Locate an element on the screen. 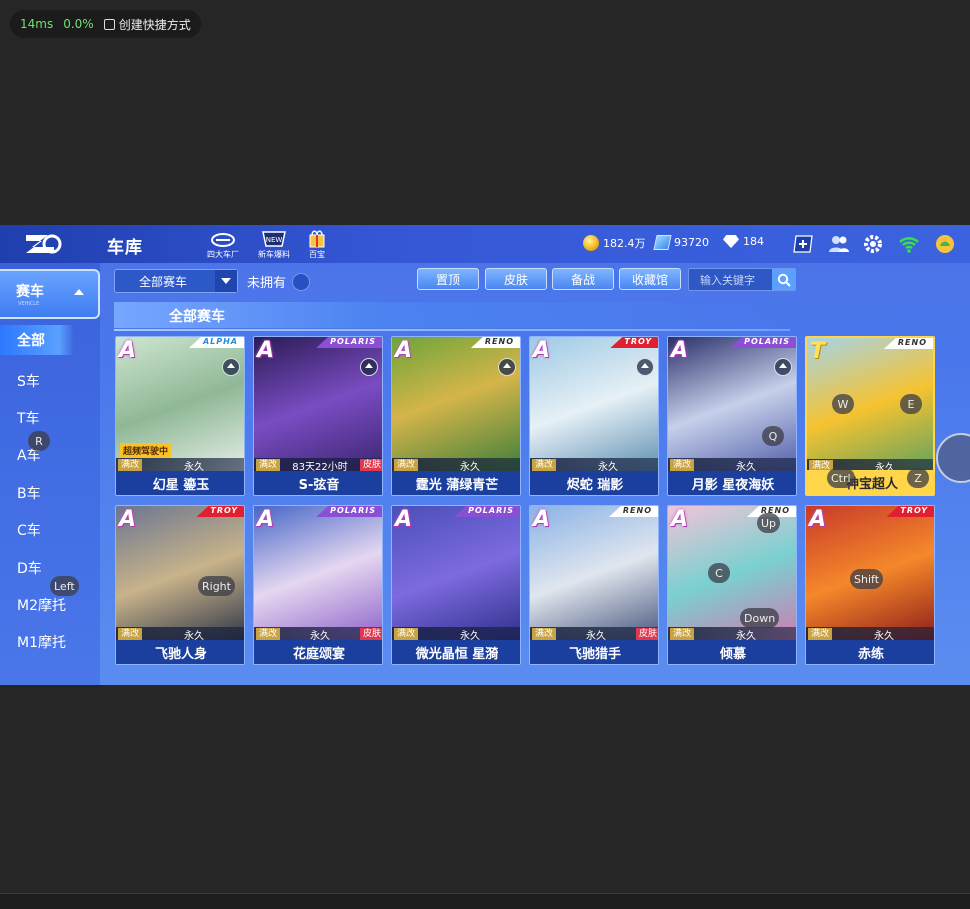 The image size is (970, 909). factory-button: 四大车厂 is located at coordinates (223, 245).